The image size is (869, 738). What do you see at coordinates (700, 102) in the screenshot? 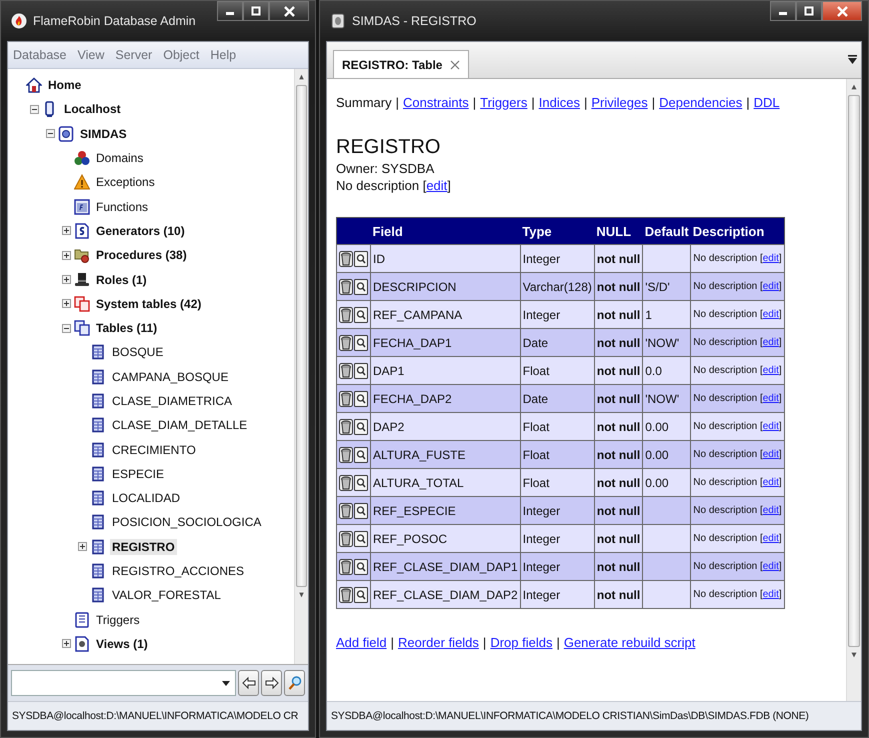
I see `nav-link: Dependencies` at bounding box center [700, 102].